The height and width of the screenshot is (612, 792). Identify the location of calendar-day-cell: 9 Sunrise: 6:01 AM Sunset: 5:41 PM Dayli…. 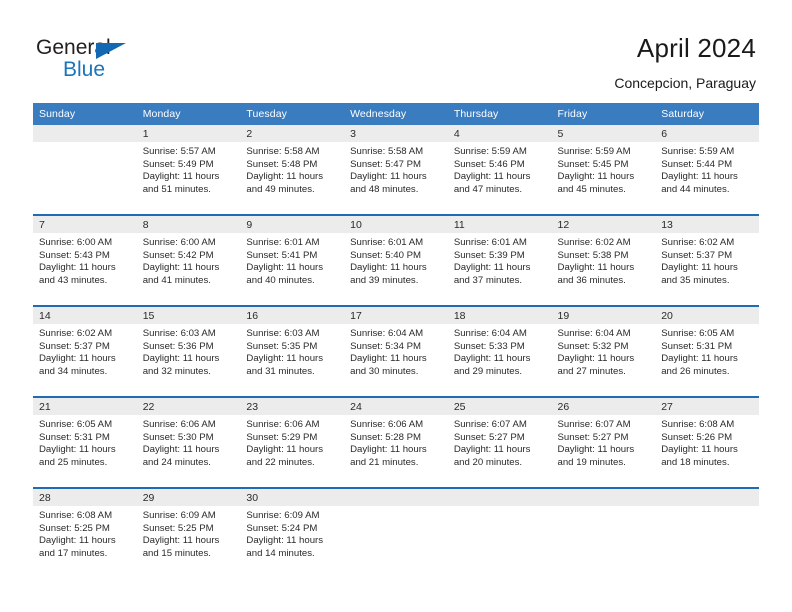
(292, 260).